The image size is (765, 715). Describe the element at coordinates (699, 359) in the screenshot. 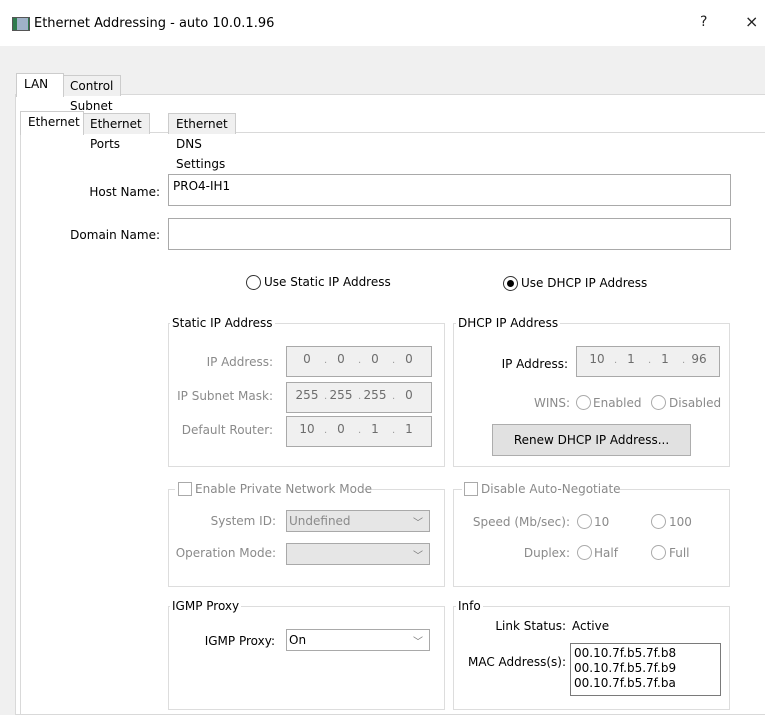

I see `dhcp-ip-octet-4: 96` at that location.